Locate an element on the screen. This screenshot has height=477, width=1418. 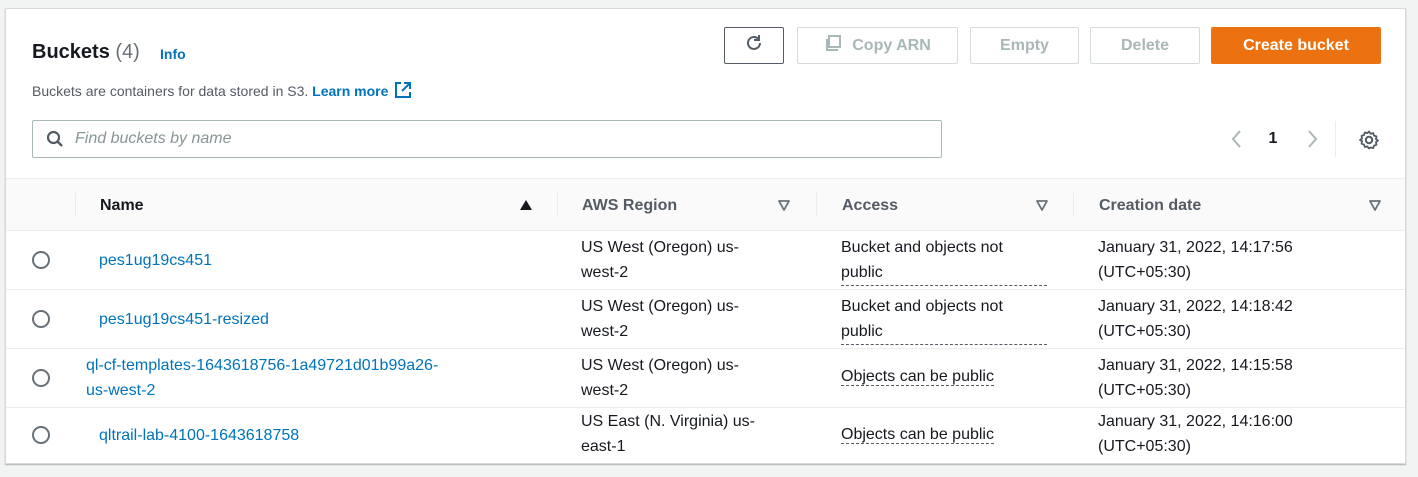
creation-date-cell: January 31, 2022, 14:15:58 (UTC+05:30) is located at coordinates (1218, 378).